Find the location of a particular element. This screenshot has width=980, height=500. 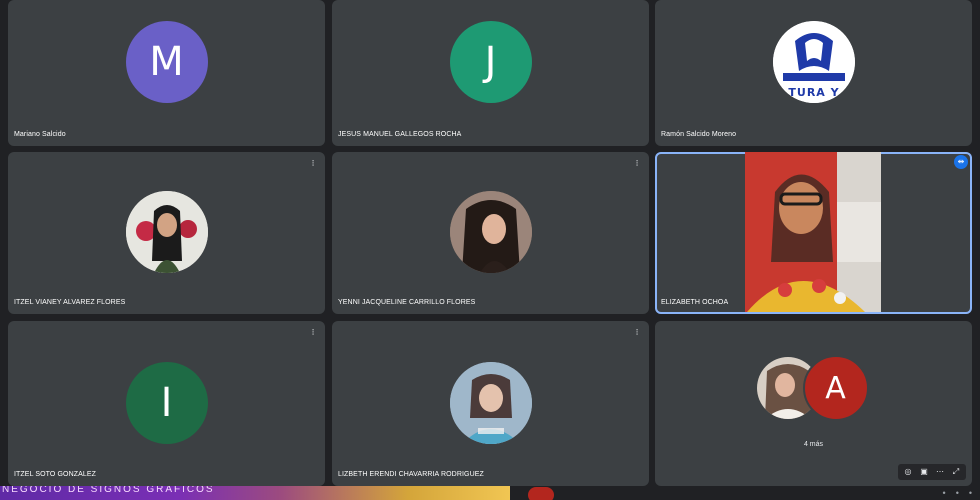

participant-name: YENNI JACQUELINE CARRILLO FLORES is located at coordinates (407, 302).